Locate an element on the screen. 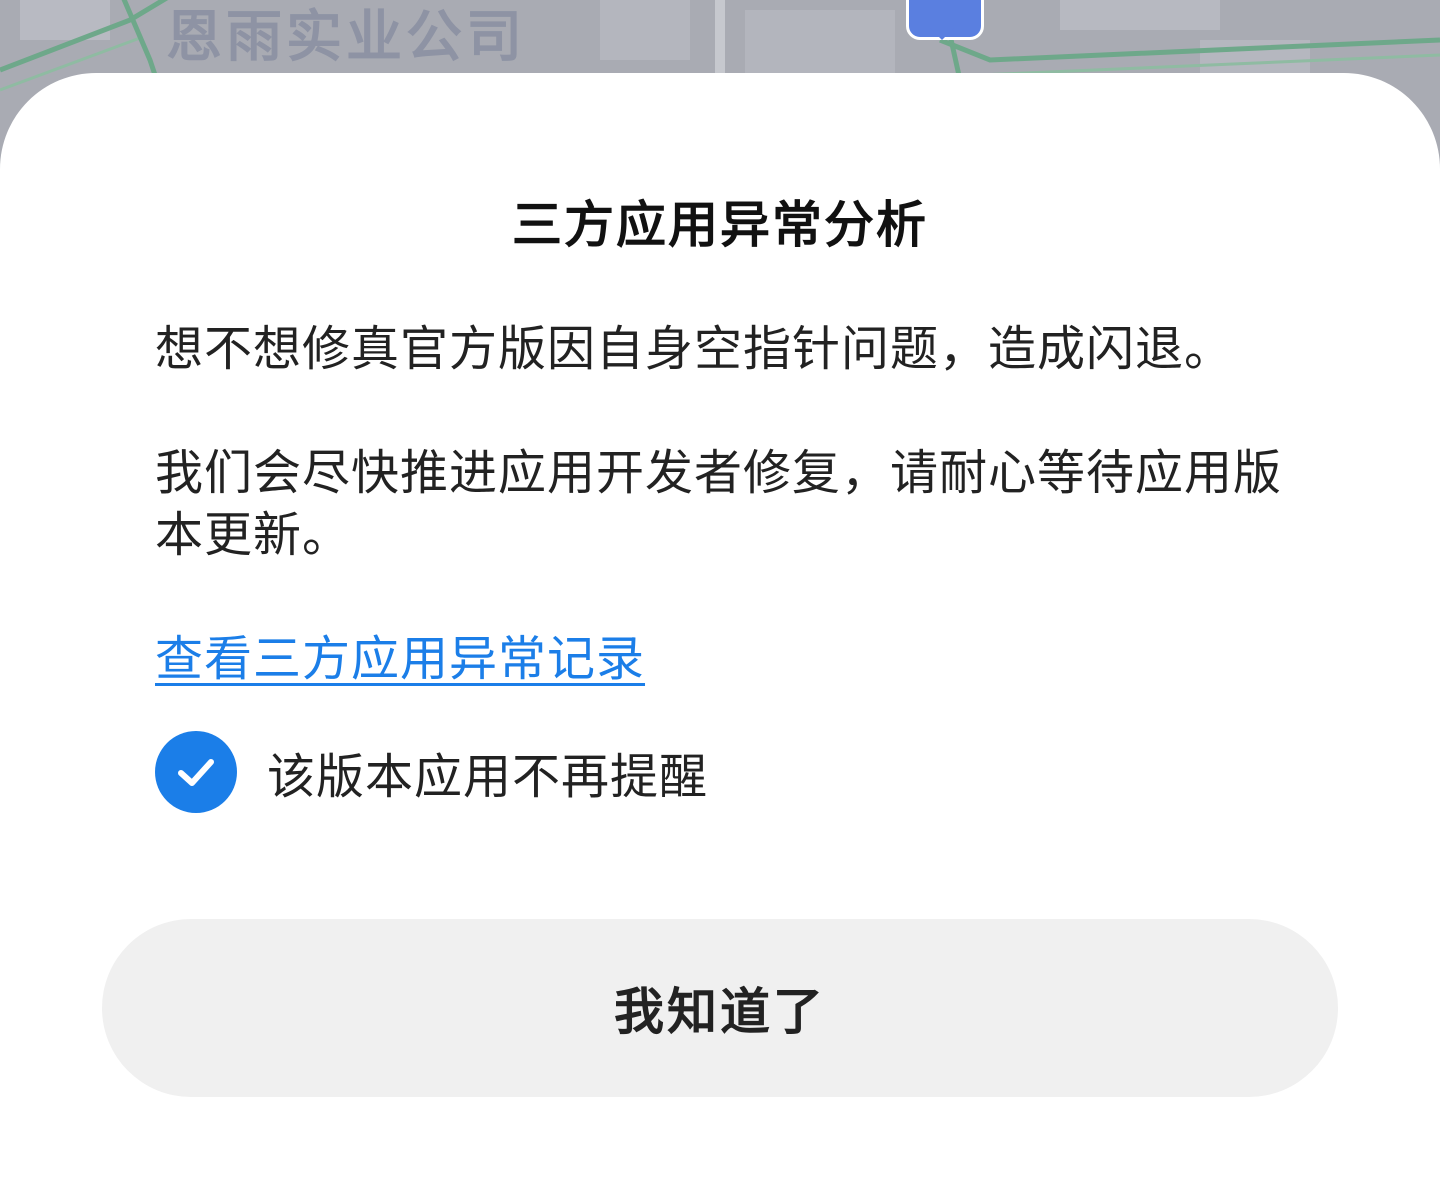 The height and width of the screenshot is (1199, 1440). map-place-label: 恩雨实业公司 is located at coordinates (346, 37).